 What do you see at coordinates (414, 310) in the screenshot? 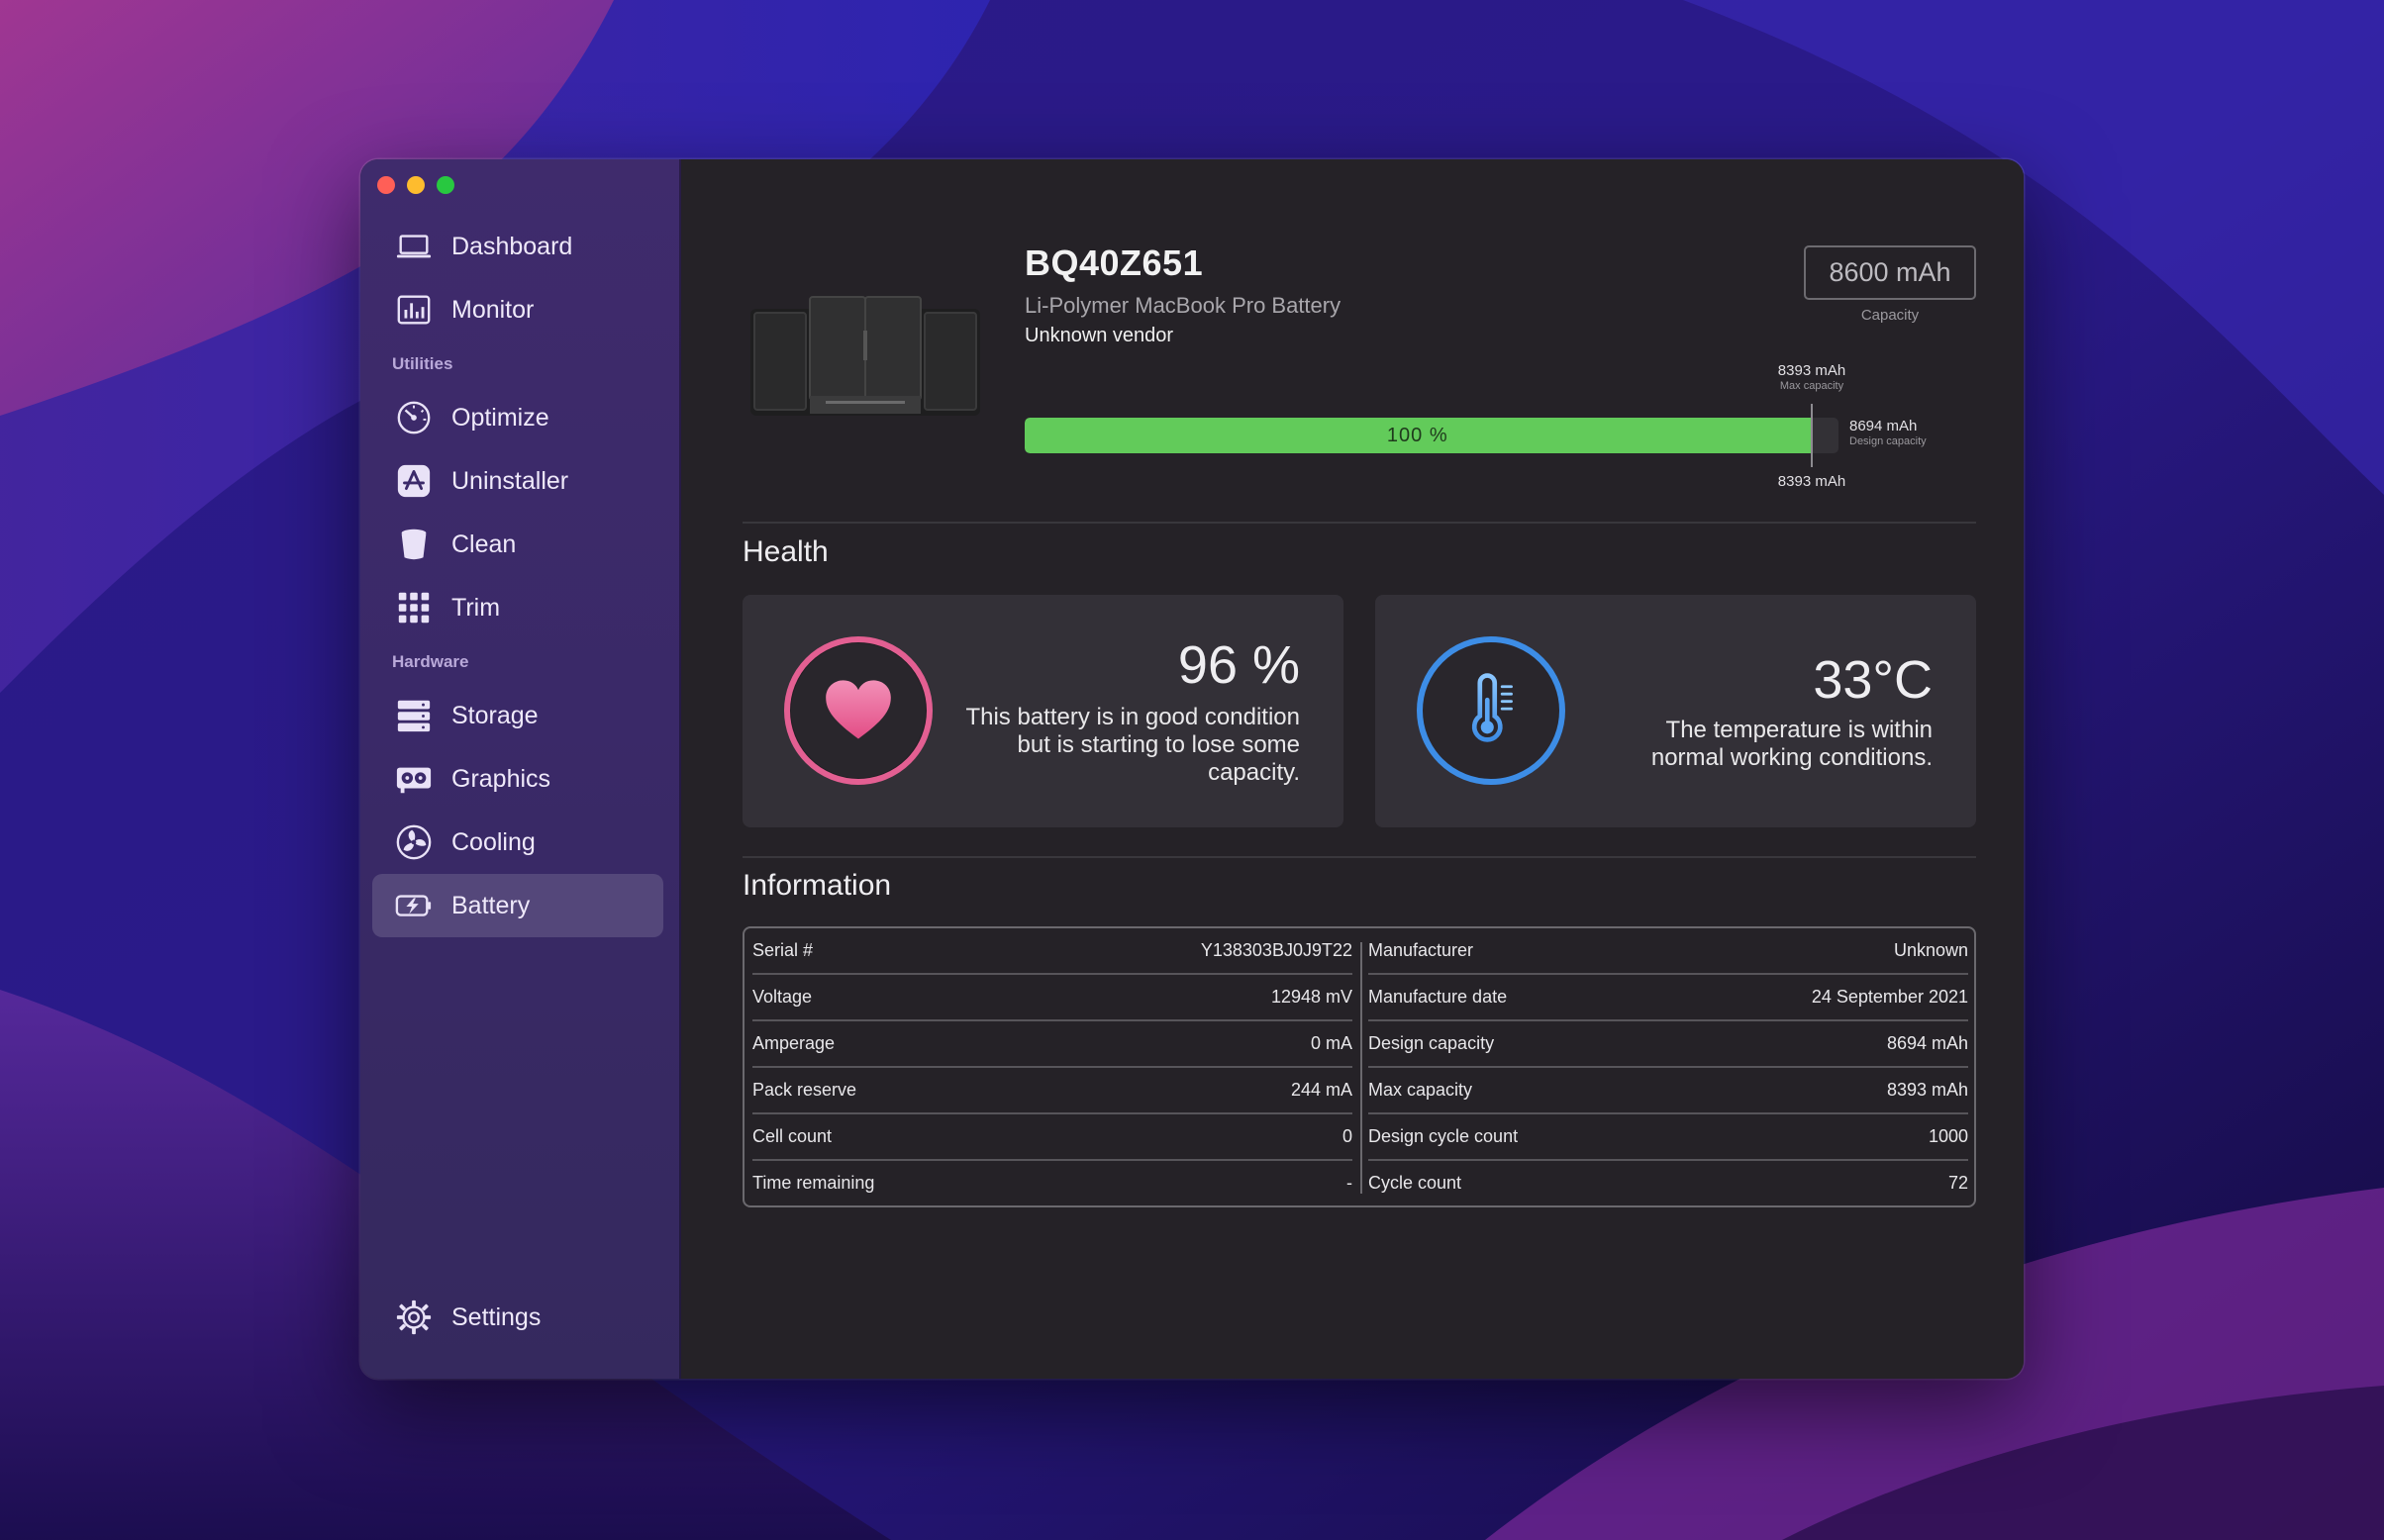
I see `bar-chart-icon` at bounding box center [414, 310].